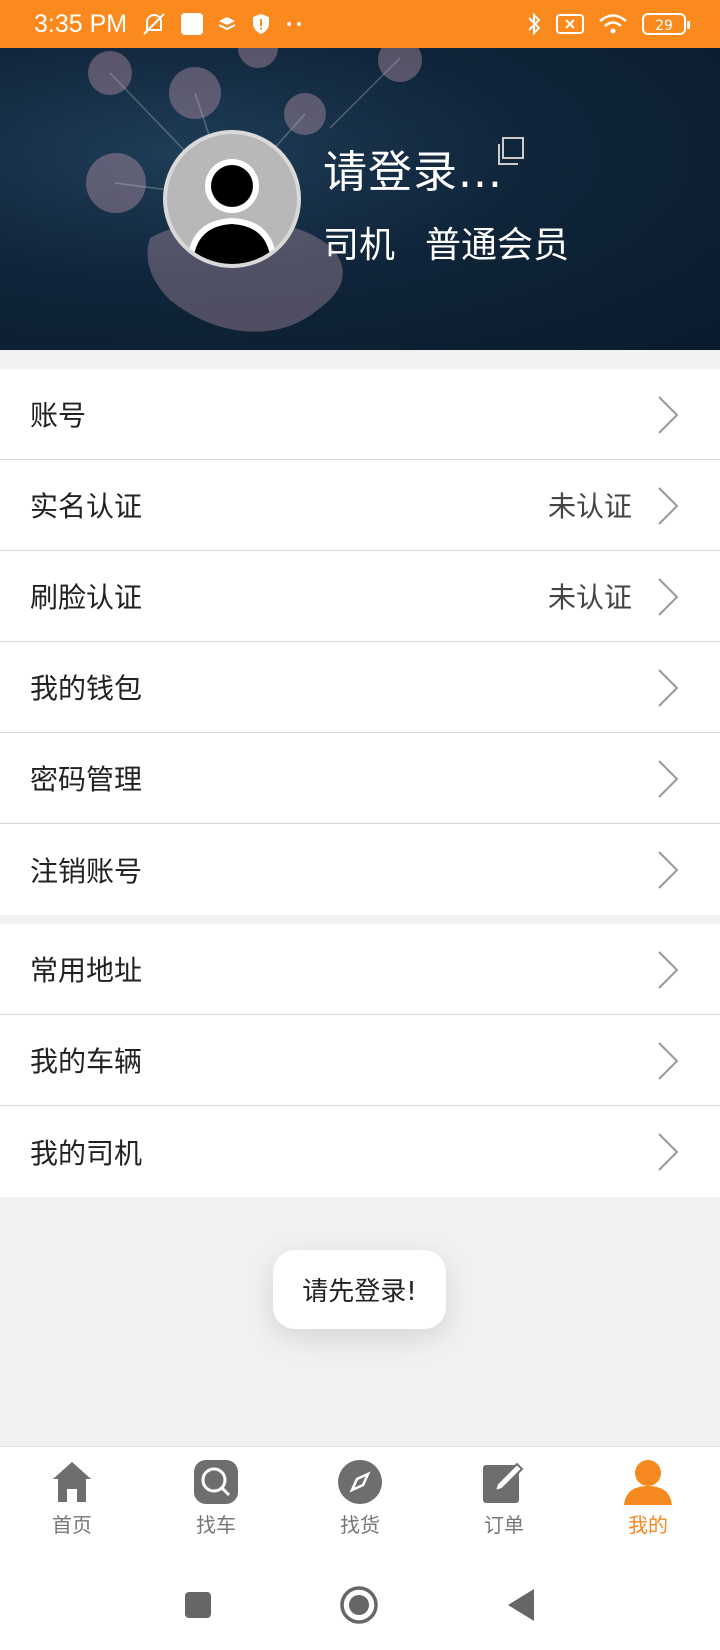 This screenshot has height=1650, width=720. Describe the element at coordinates (72, 1525) in the screenshot. I see `tab-label: 首页` at that location.